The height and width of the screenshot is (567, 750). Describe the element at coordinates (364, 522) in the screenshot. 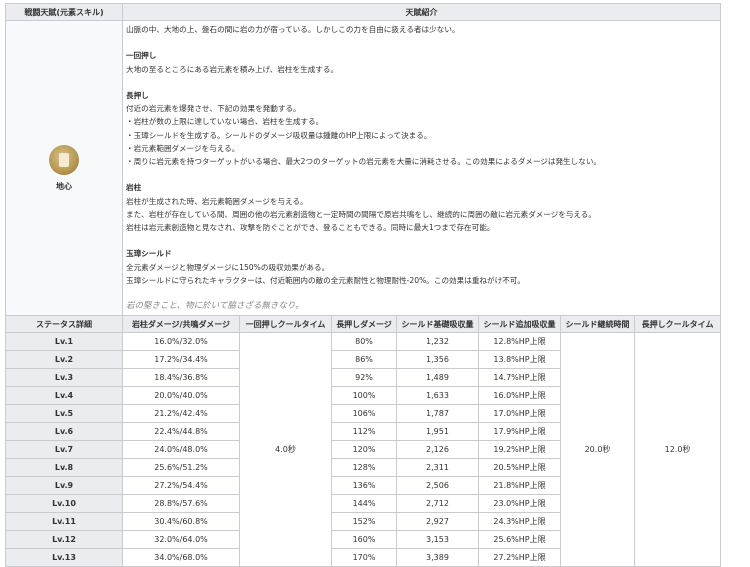

I see `hold-damage-cell: 152%` at that location.